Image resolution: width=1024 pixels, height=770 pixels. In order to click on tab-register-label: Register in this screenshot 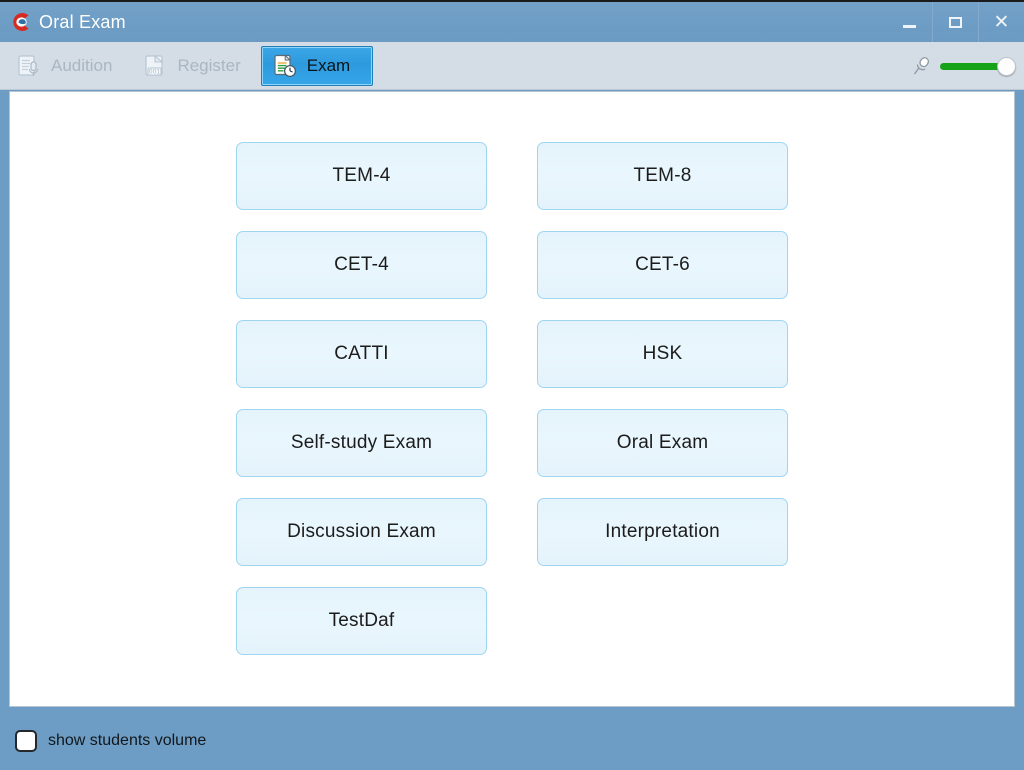, I will do `click(209, 65)`.